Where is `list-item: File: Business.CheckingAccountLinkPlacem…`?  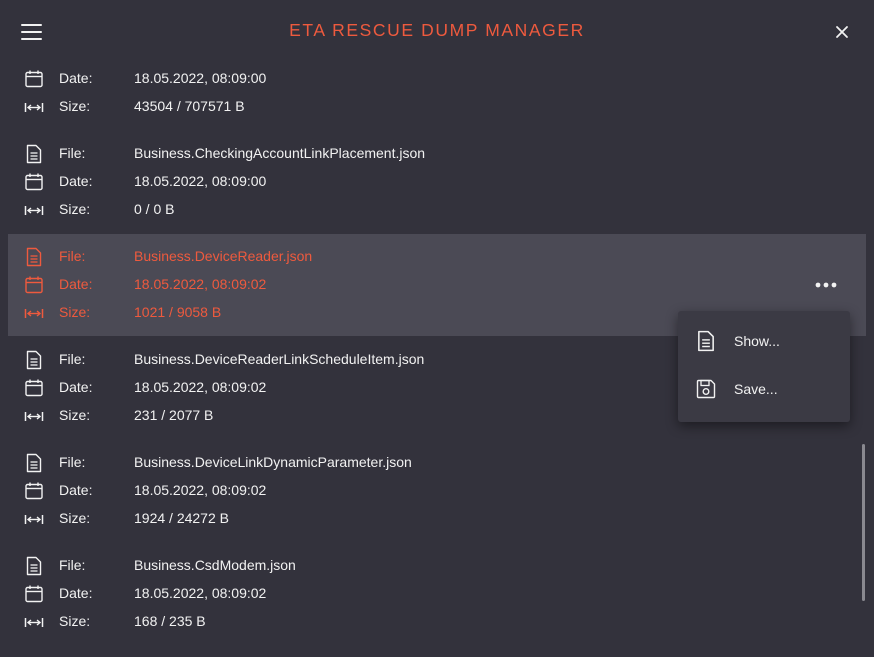 list-item: File: Business.CheckingAccountLinkPlacem… is located at coordinates (437, 180).